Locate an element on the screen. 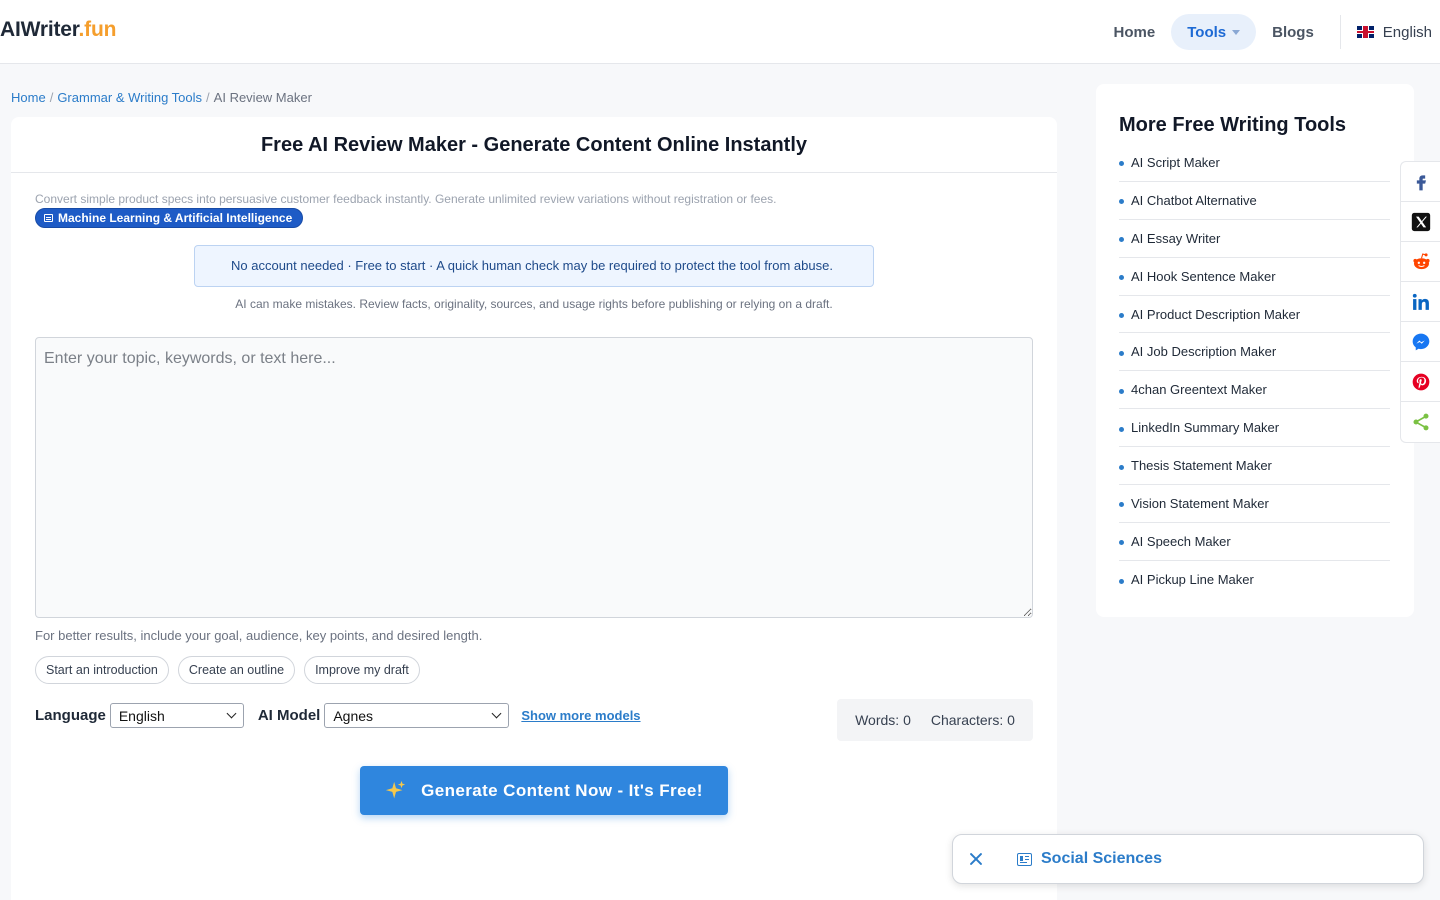 The image size is (1440, 900). sparkle-icon is located at coordinates (396, 789).